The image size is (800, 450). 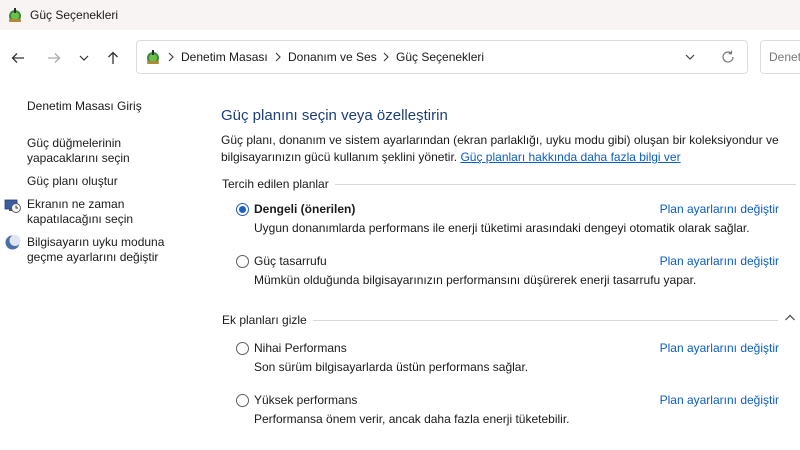 What do you see at coordinates (278, 184) in the screenshot?
I see `group-header-preferred: Tercih edilen planlar` at bounding box center [278, 184].